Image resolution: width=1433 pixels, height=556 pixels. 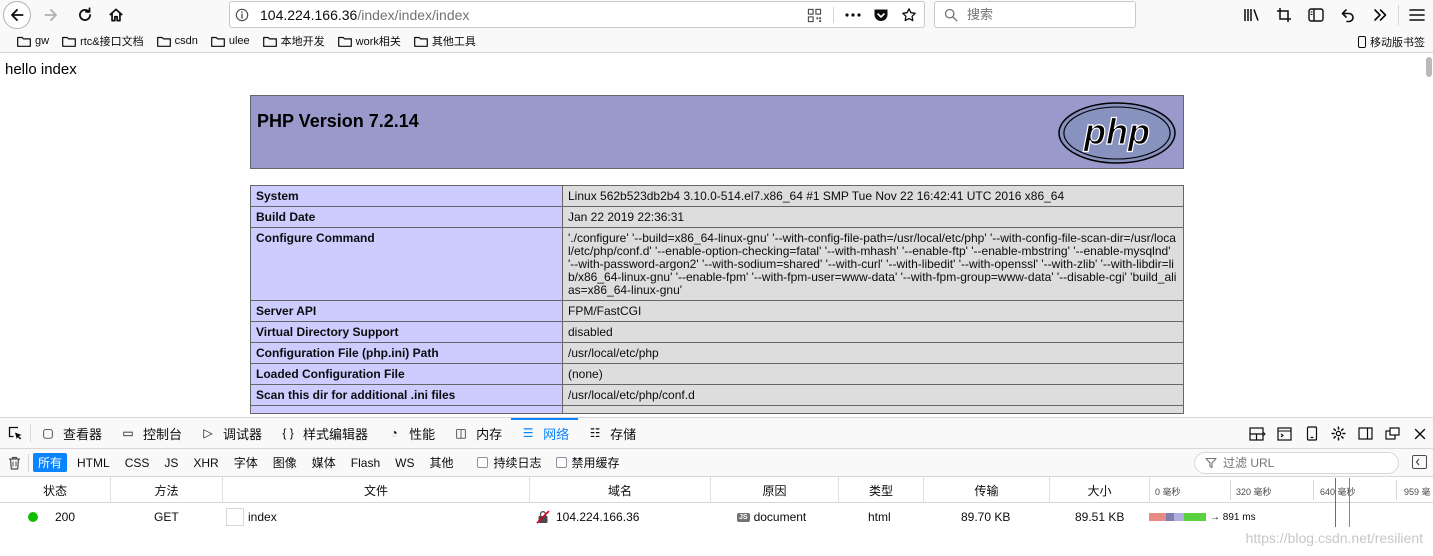 What do you see at coordinates (620, 490) in the screenshot?
I see `column-domain: 域名` at bounding box center [620, 490].